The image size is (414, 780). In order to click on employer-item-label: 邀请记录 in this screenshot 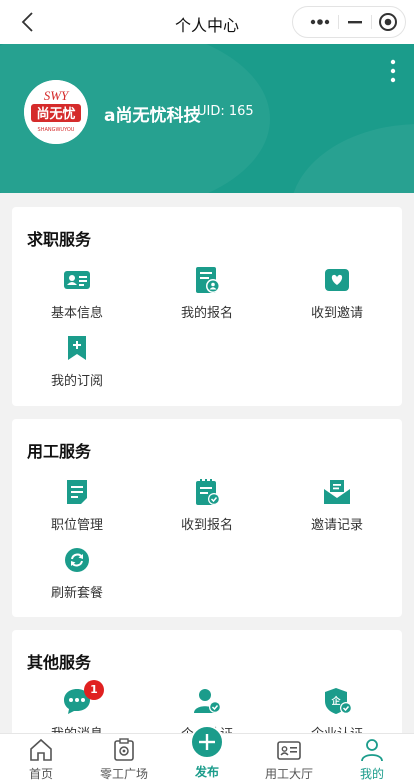, I will do `click(336, 525)`.